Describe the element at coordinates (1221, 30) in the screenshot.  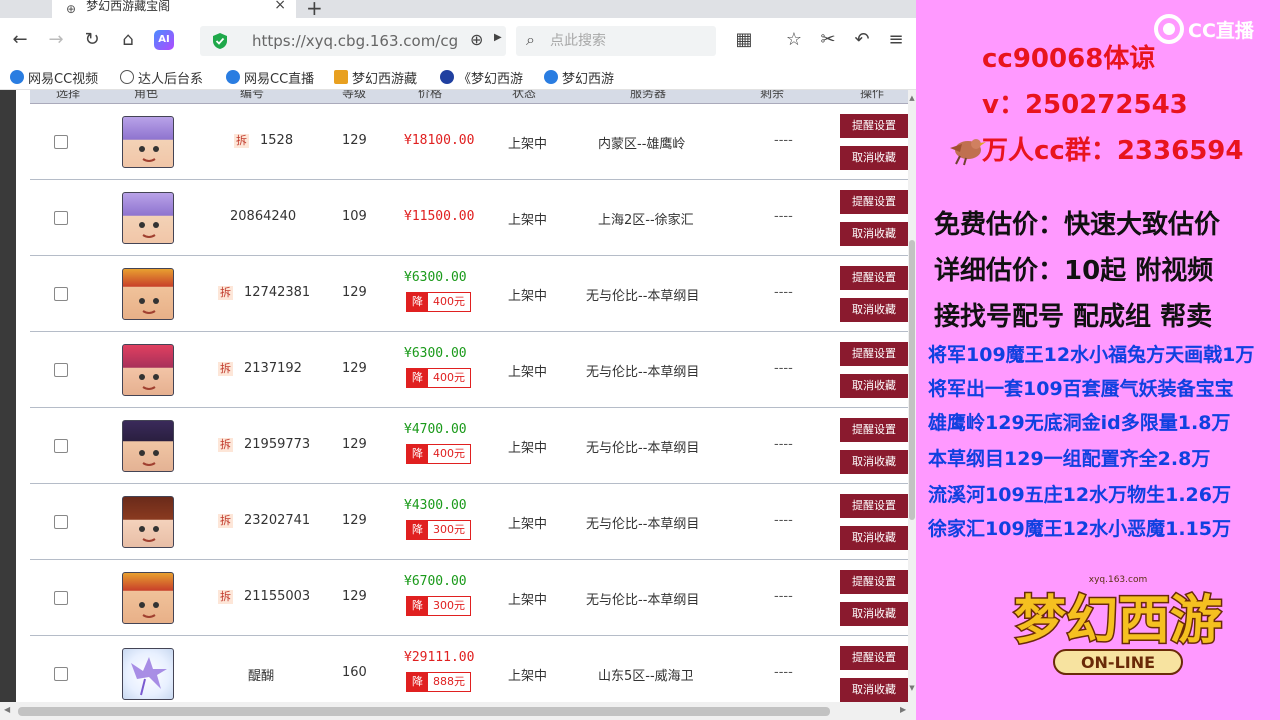
I see `cc-brand-text: CC直播` at that location.